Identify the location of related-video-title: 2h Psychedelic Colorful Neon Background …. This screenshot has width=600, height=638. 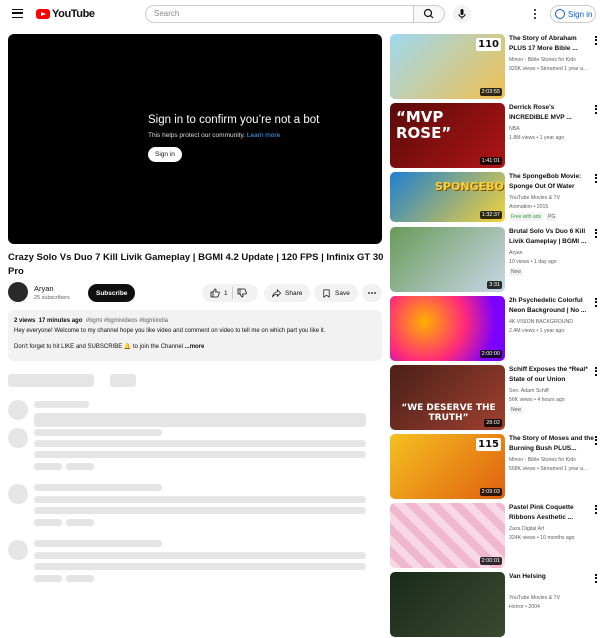
(552, 306).